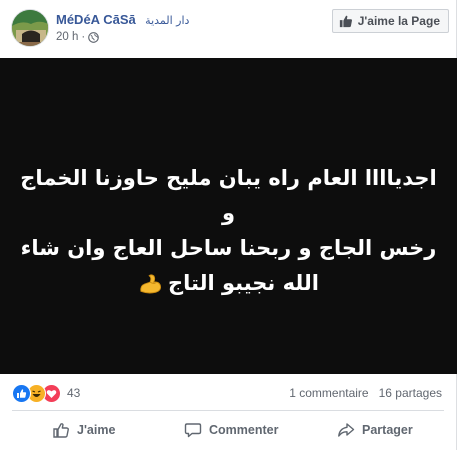  What do you see at coordinates (387, 430) in the screenshot?
I see `share-label: Partager` at bounding box center [387, 430].